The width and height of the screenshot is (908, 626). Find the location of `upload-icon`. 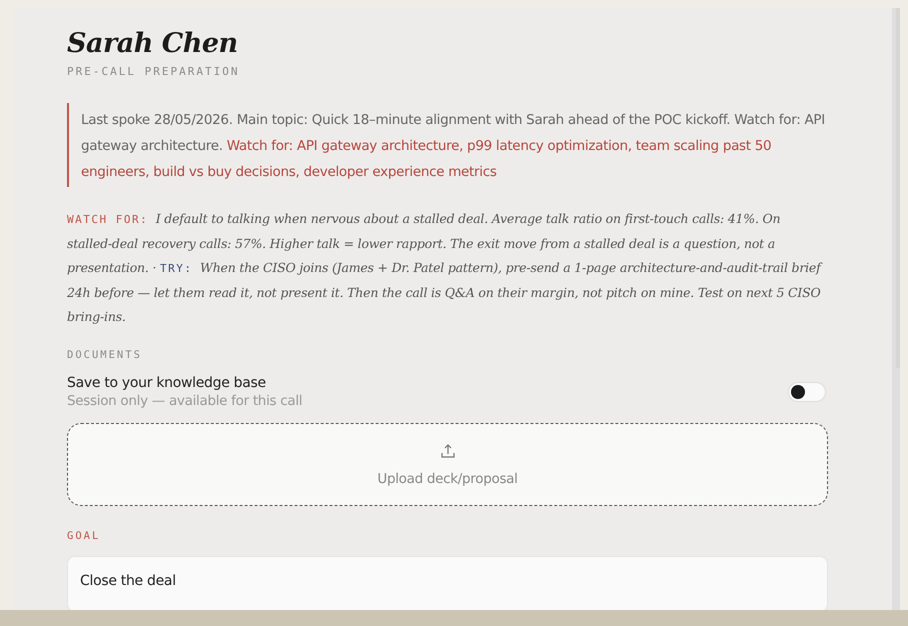

upload-icon is located at coordinates (448, 450).